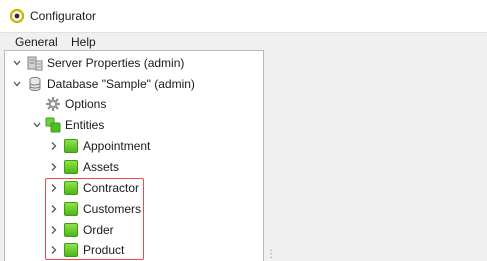 This screenshot has height=261, width=487. What do you see at coordinates (53, 104) in the screenshot?
I see `gear-icon` at bounding box center [53, 104].